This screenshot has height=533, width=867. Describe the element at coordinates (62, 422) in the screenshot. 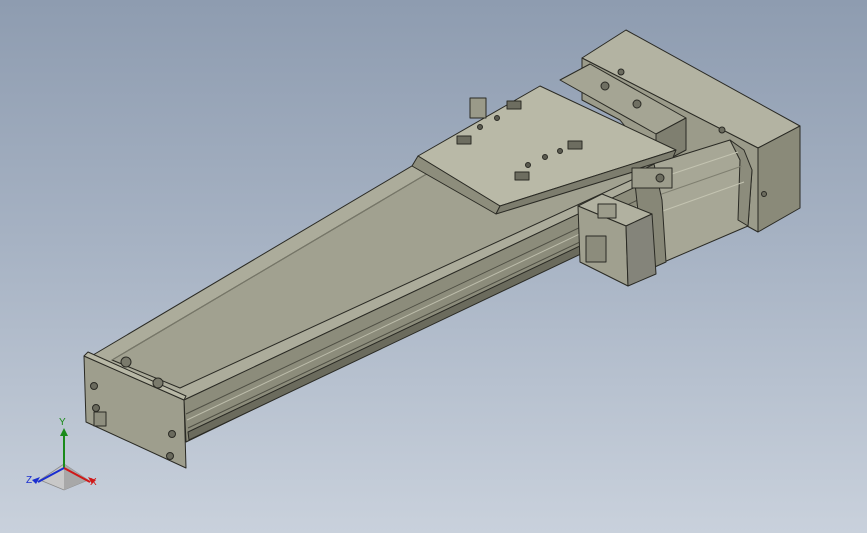

I see `axis-label-y: Y` at that location.